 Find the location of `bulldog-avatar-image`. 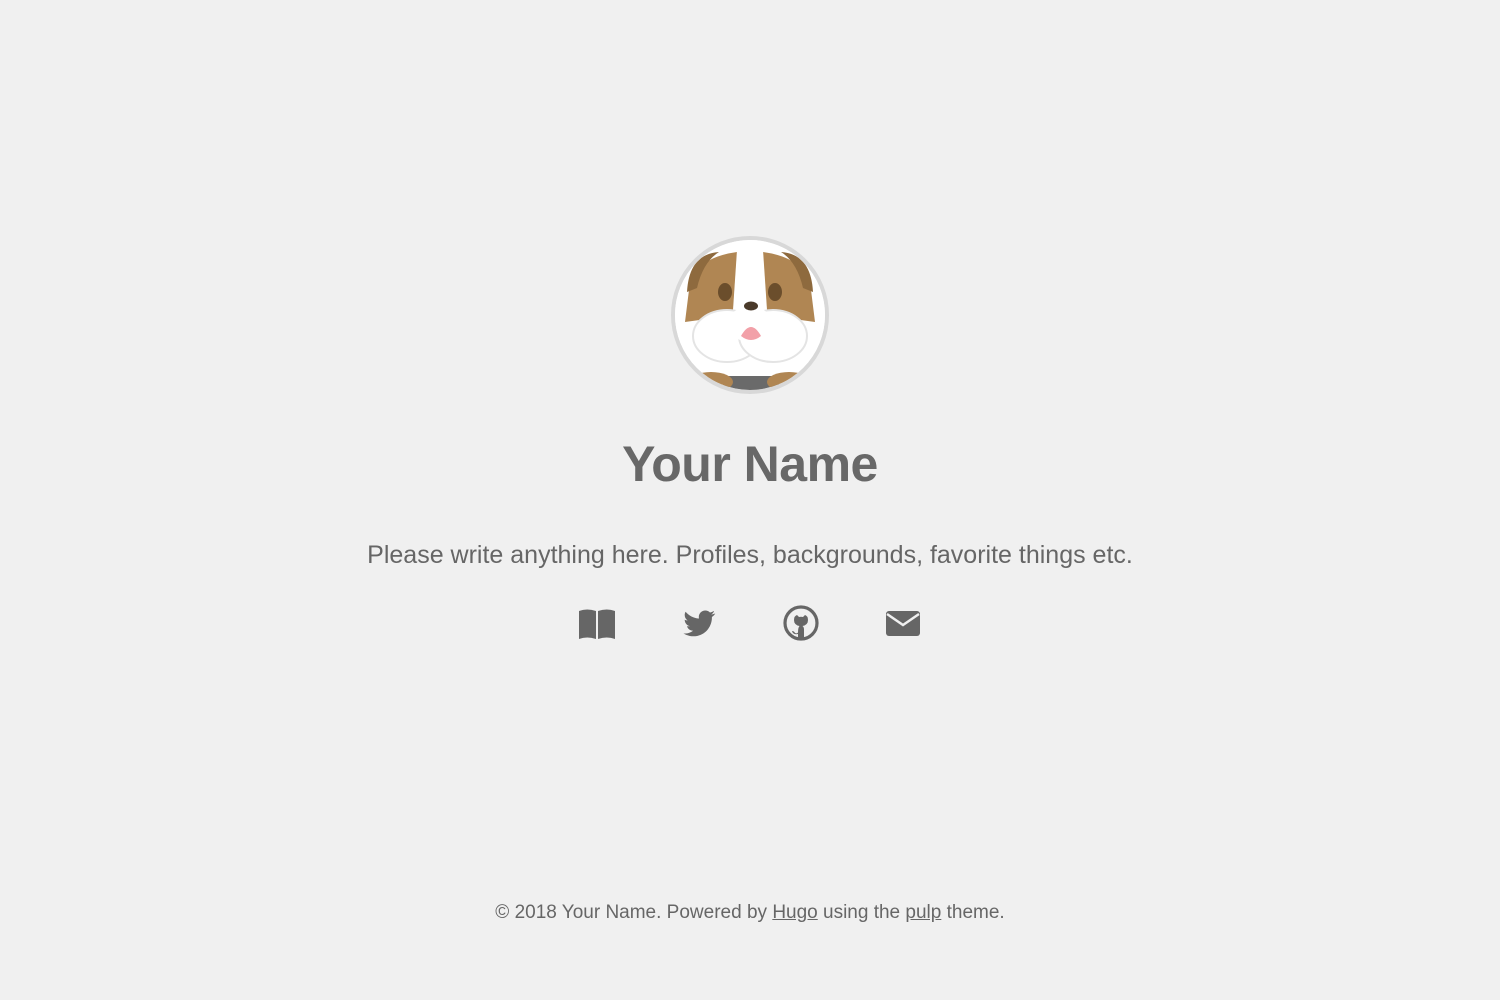

bulldog-avatar-image is located at coordinates (750, 315).